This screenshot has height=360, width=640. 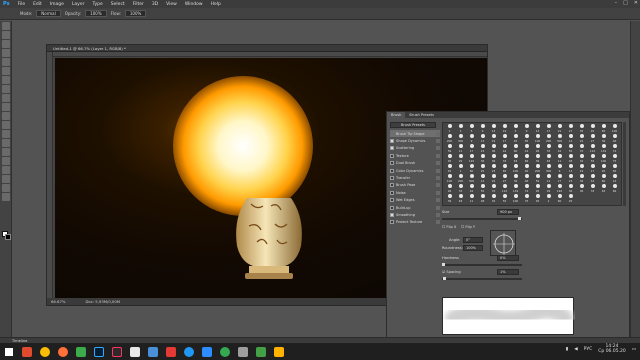 I want to click on brush-tip: 5, so click(x=471, y=129).